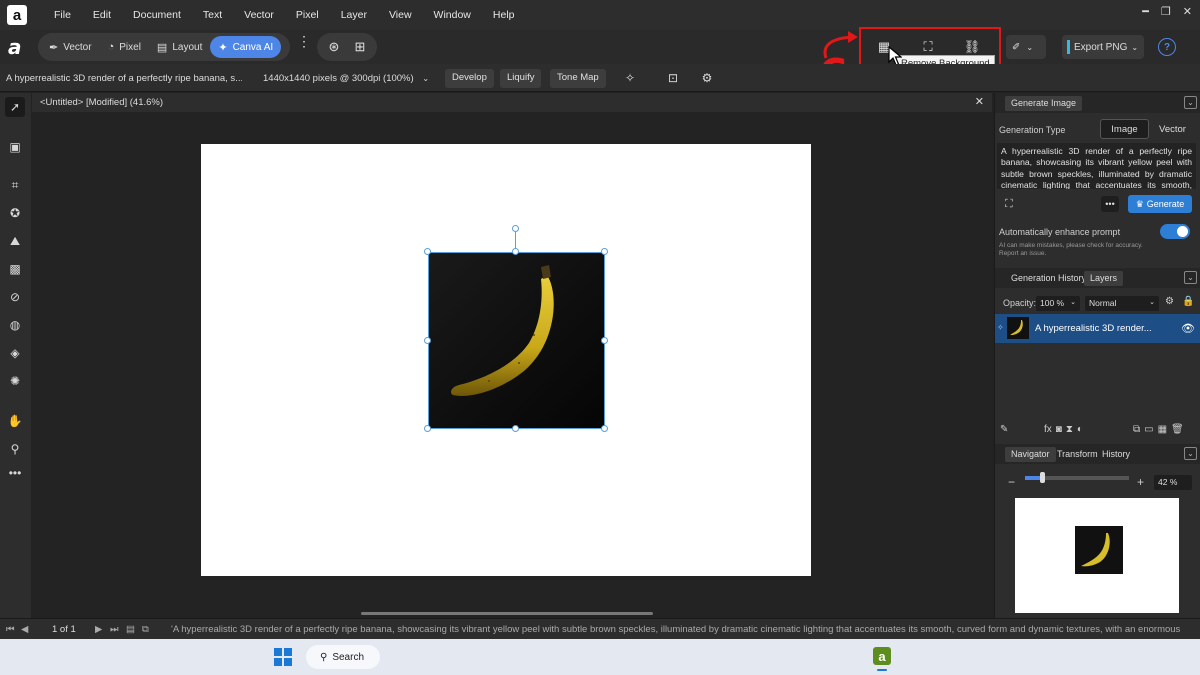  I want to click on next-page-icon: ▶, so click(98, 629).